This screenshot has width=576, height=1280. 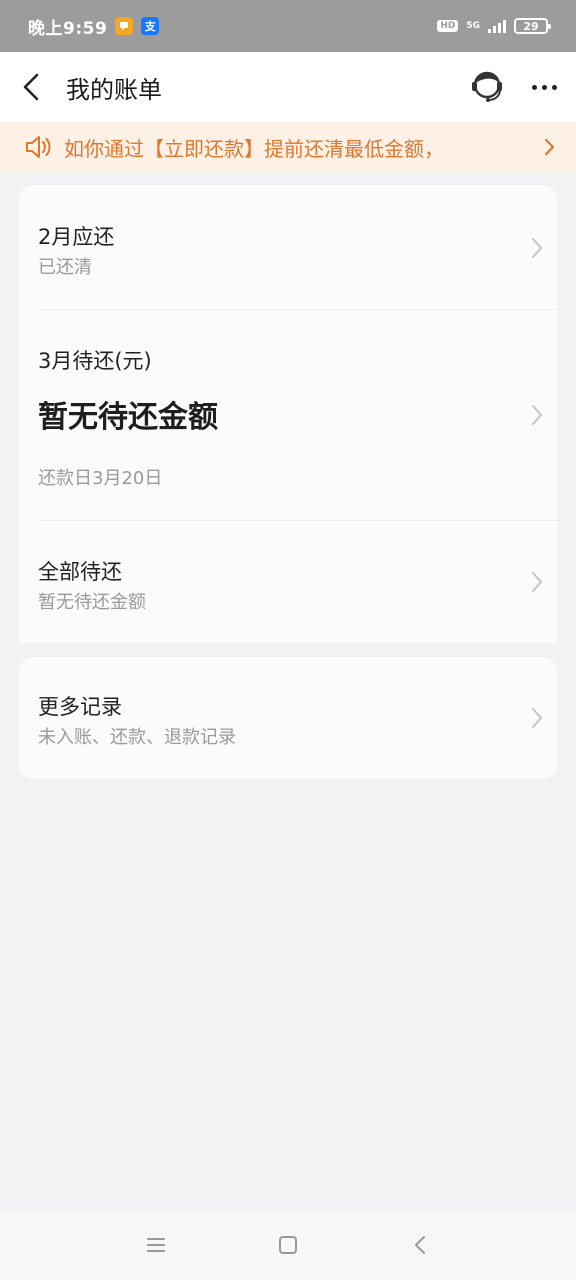 What do you see at coordinates (288, 26) in the screenshot?
I see `status-bar: 晚上9:59 支 HD 5G 29` at bounding box center [288, 26].